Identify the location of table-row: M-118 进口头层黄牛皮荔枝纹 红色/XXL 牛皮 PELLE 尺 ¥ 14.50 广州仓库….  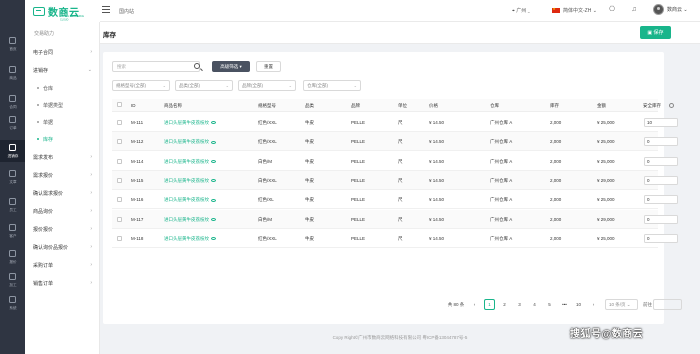
(395, 238).